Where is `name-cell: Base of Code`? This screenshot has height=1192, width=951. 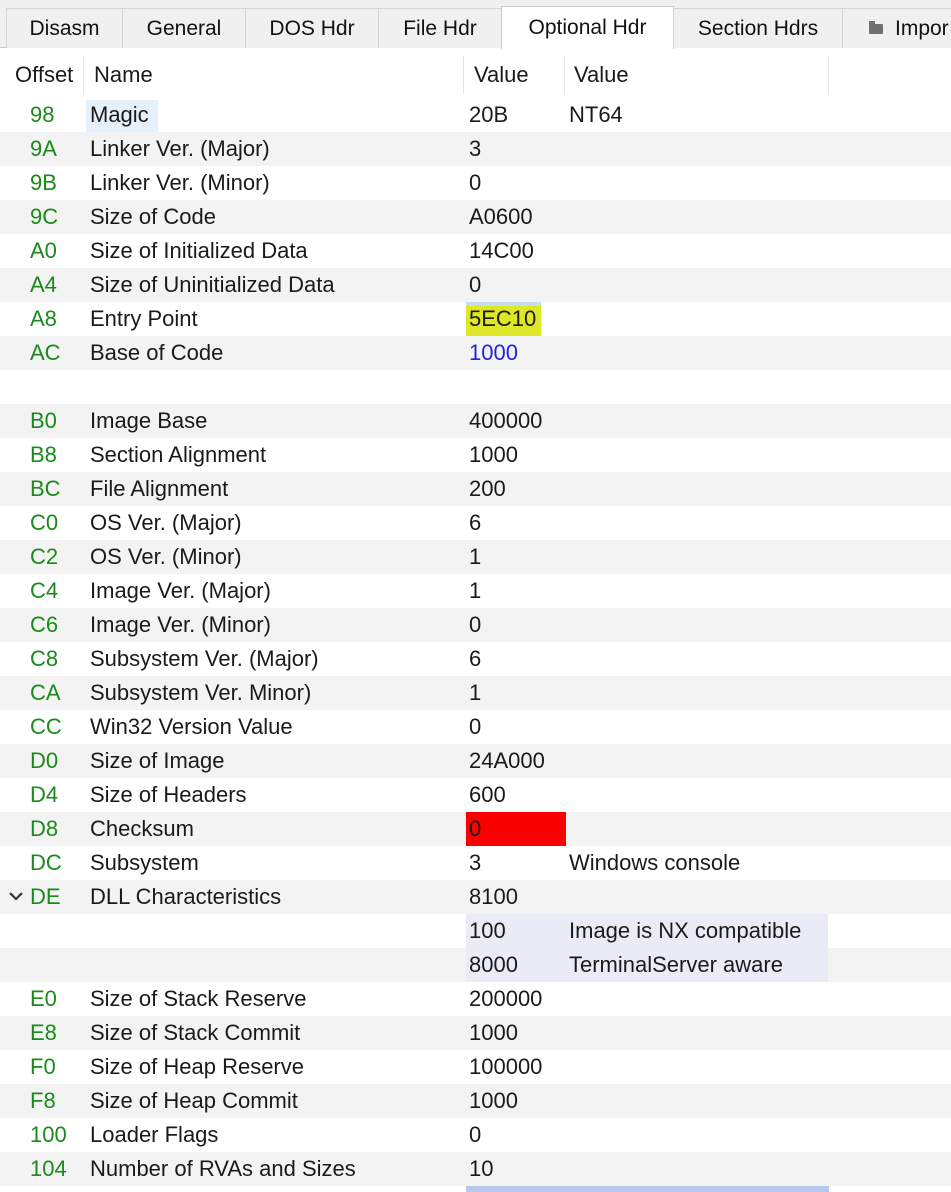
name-cell: Base of Code is located at coordinates (157, 352).